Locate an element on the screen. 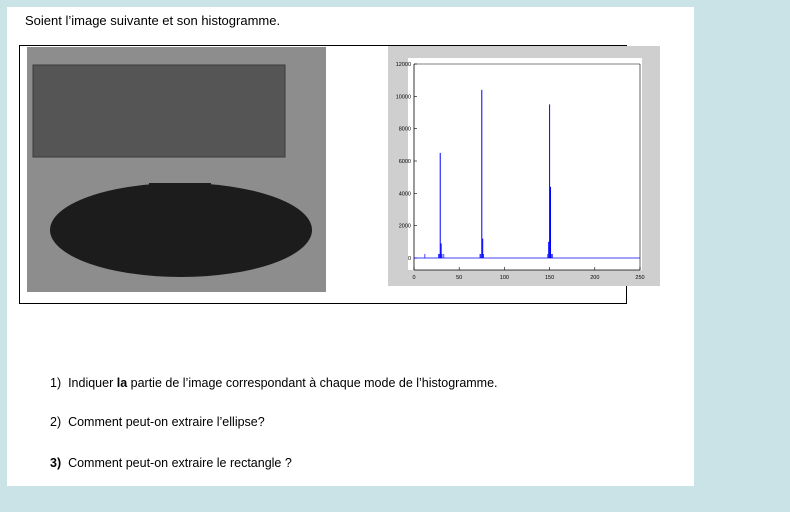  y-tick-label: 4000 is located at coordinates (405, 194).